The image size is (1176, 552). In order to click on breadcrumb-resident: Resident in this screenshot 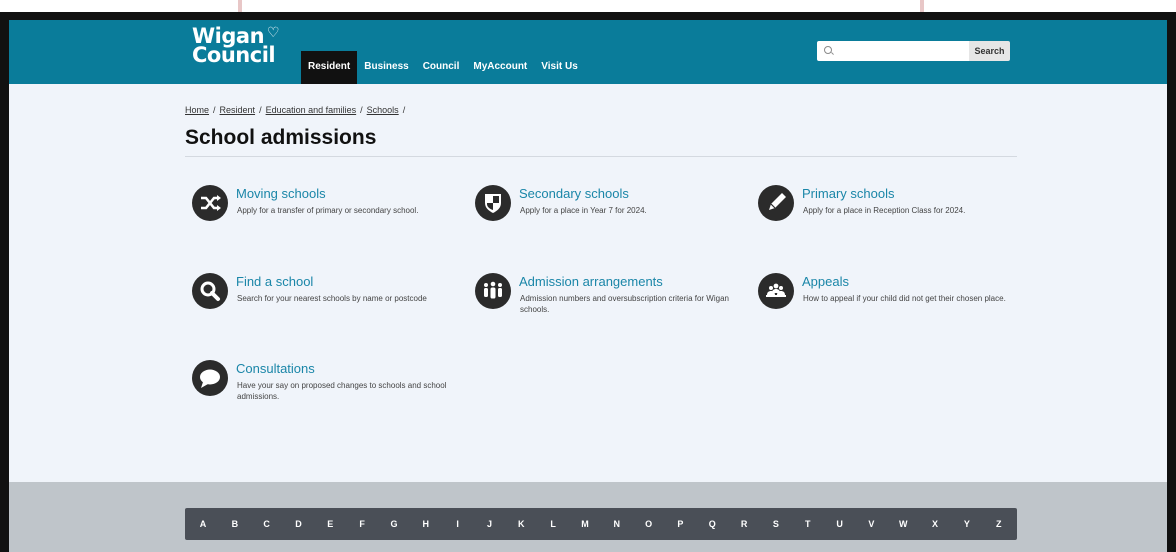, I will do `click(238, 110)`.